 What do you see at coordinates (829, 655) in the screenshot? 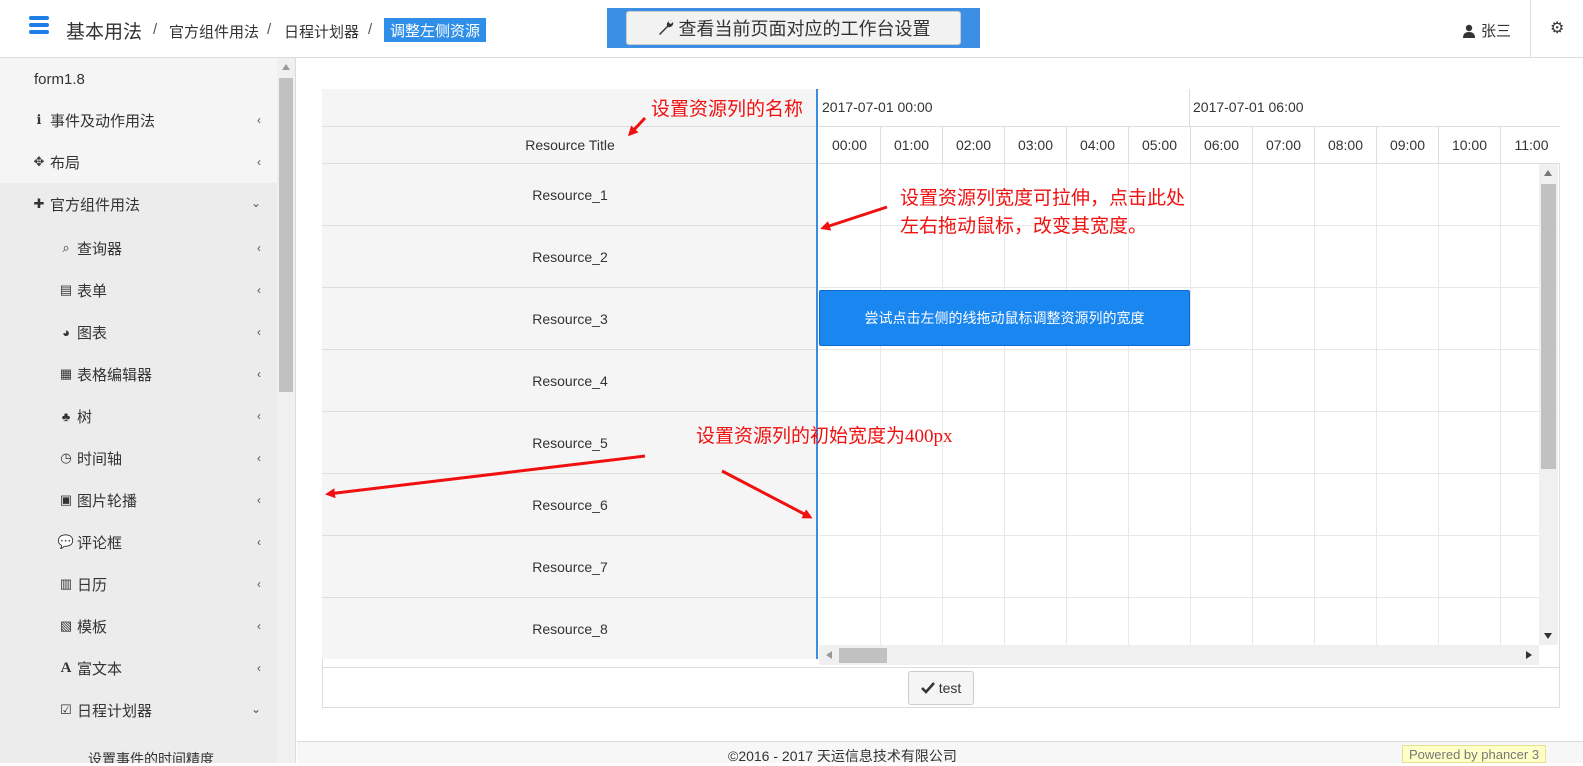
I see `scroll-left-arrow-icon` at bounding box center [829, 655].